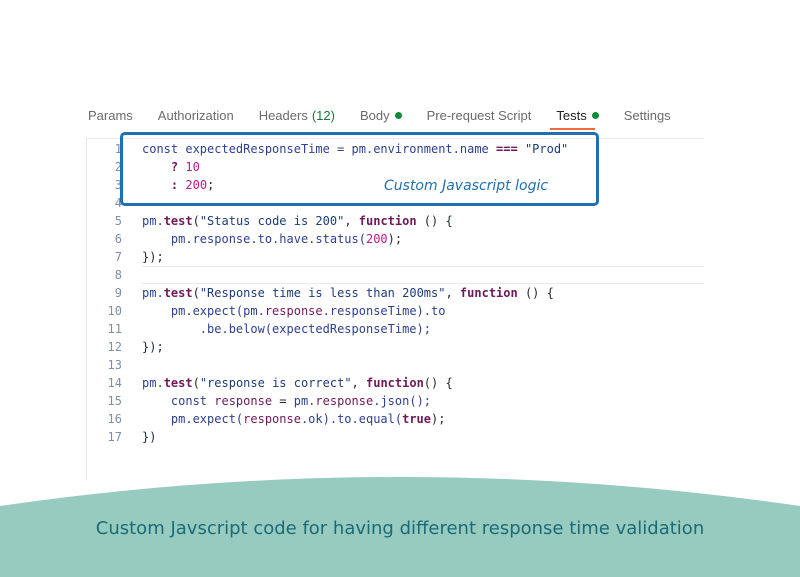 The height and width of the screenshot is (577, 800). I want to click on tab-authorization: Authorization, so click(196, 115).